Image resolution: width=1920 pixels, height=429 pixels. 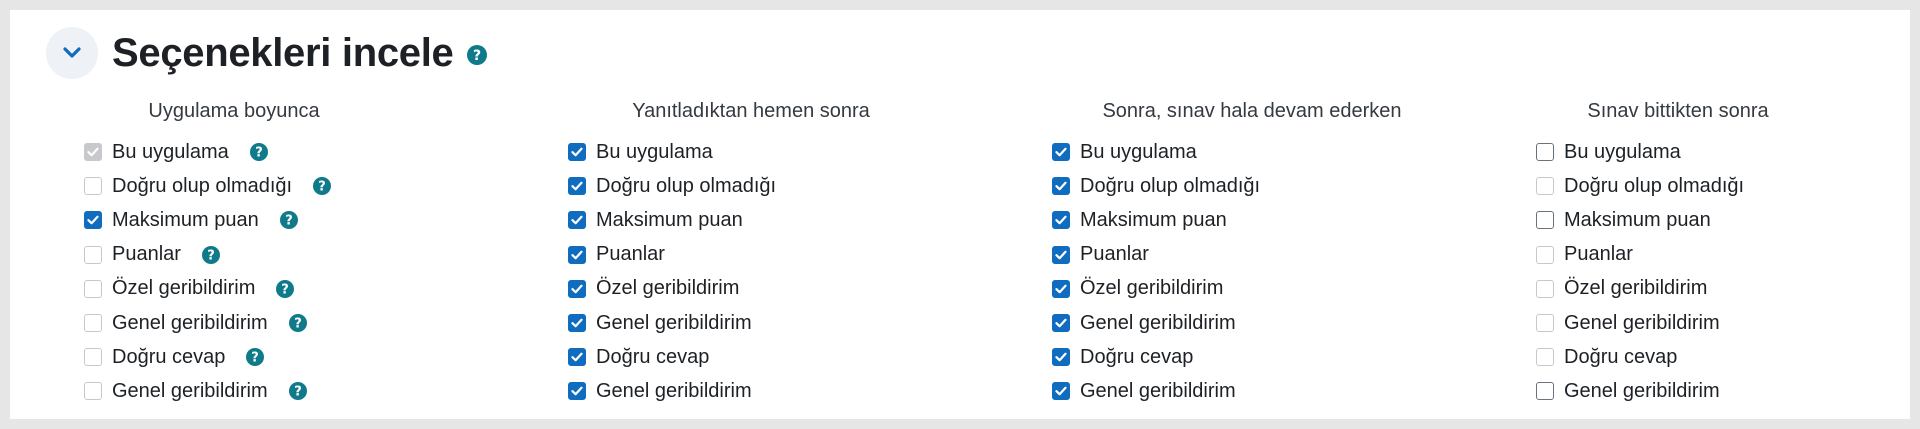 What do you see at coordinates (1678, 111) in the screenshot?
I see `column-header: Sınav bittikten sonra` at bounding box center [1678, 111].